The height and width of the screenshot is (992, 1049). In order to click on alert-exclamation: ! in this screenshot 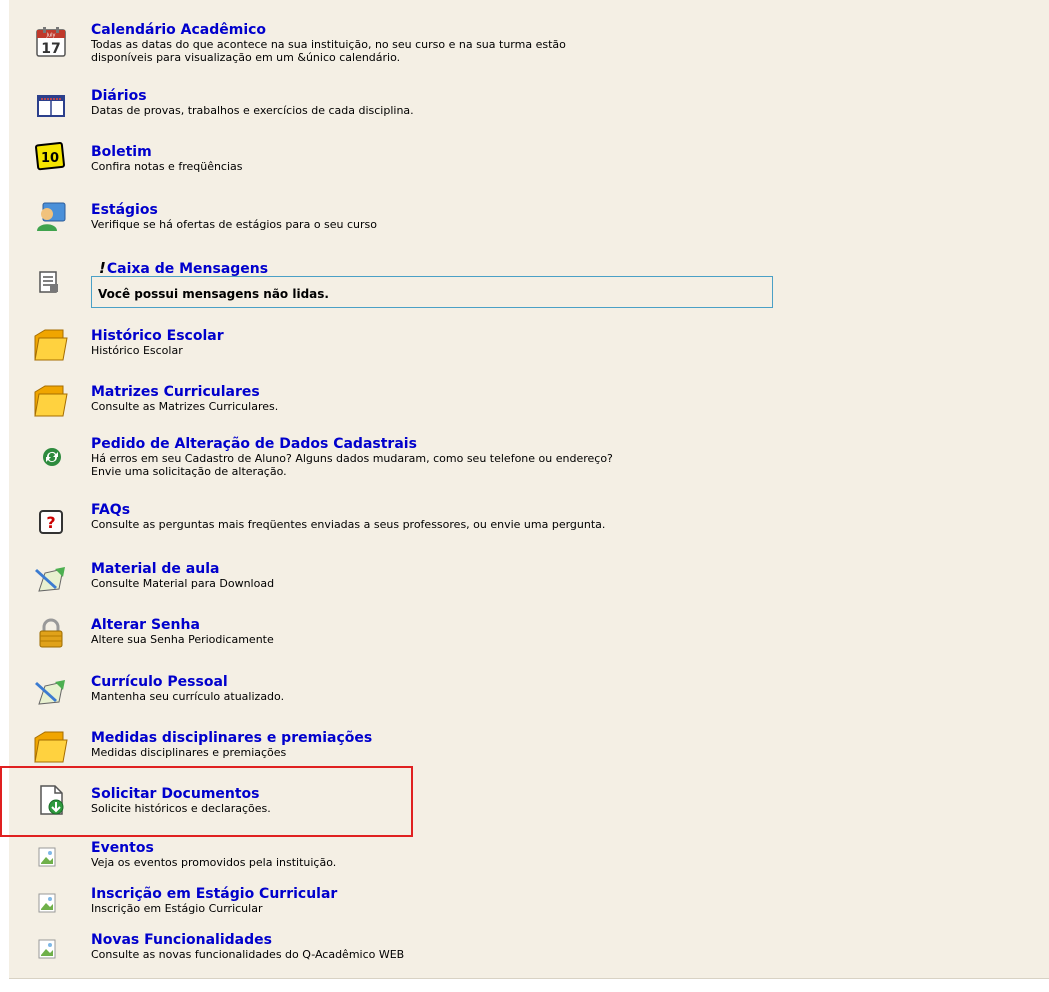, I will do `click(102, 268)`.